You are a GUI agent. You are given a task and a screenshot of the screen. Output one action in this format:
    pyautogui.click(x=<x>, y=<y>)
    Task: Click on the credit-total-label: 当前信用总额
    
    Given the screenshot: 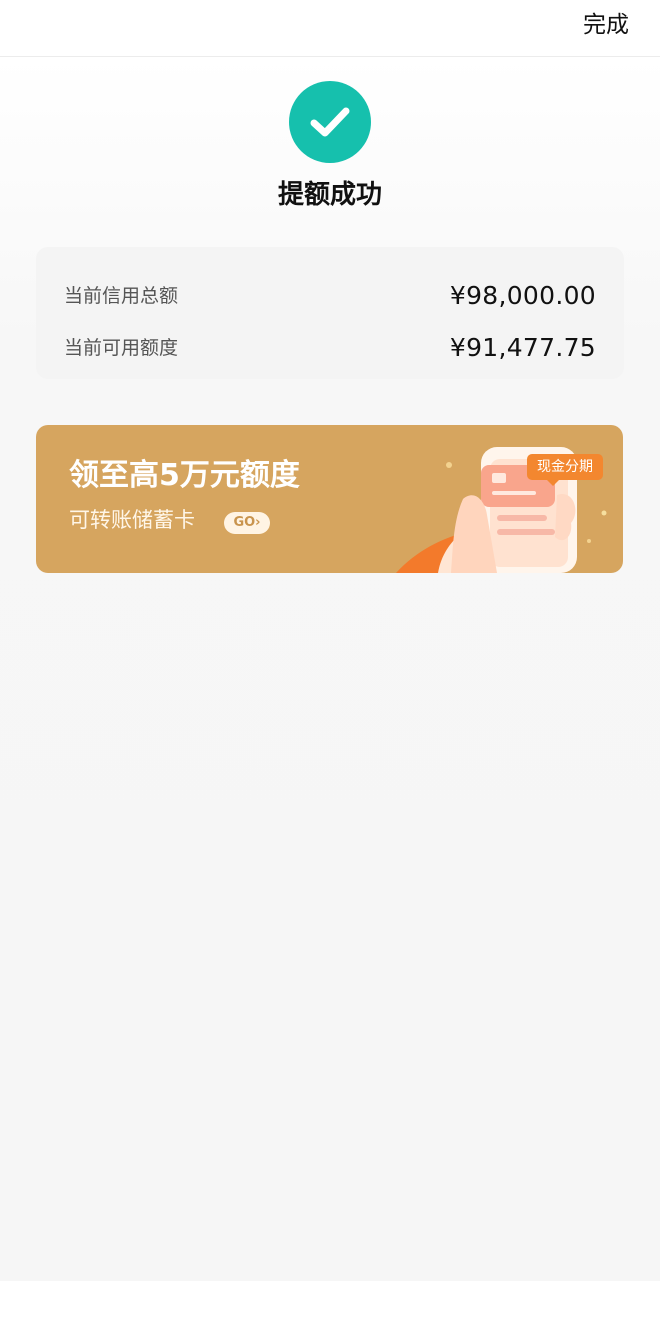 What is the action you would take?
    pyautogui.click(x=121, y=296)
    